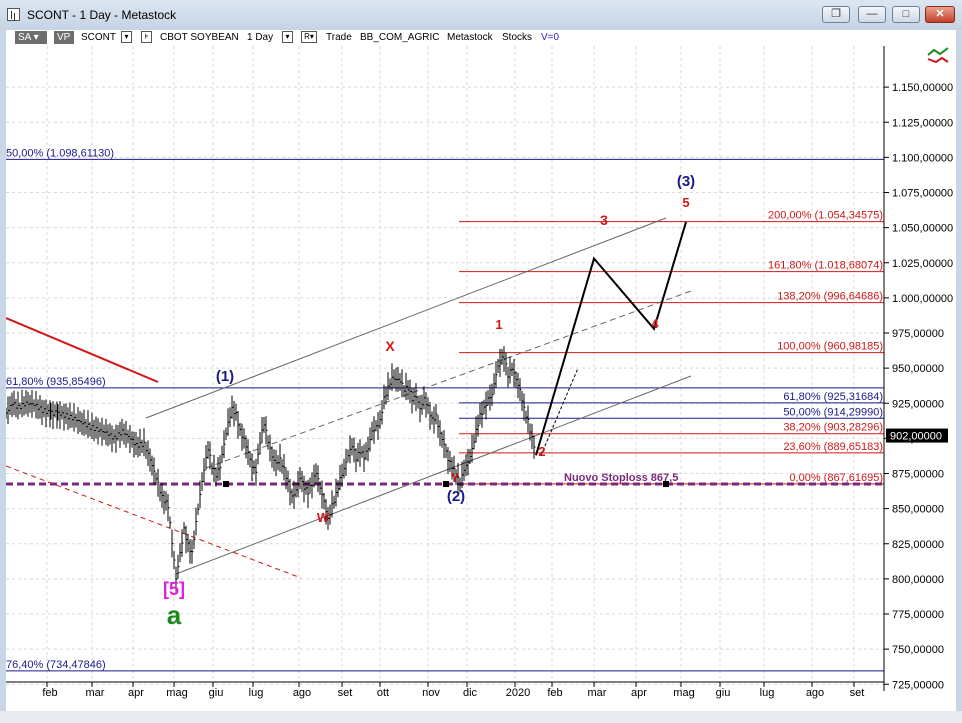  I want to click on time-tick-label-0: feb, so click(49, 693).